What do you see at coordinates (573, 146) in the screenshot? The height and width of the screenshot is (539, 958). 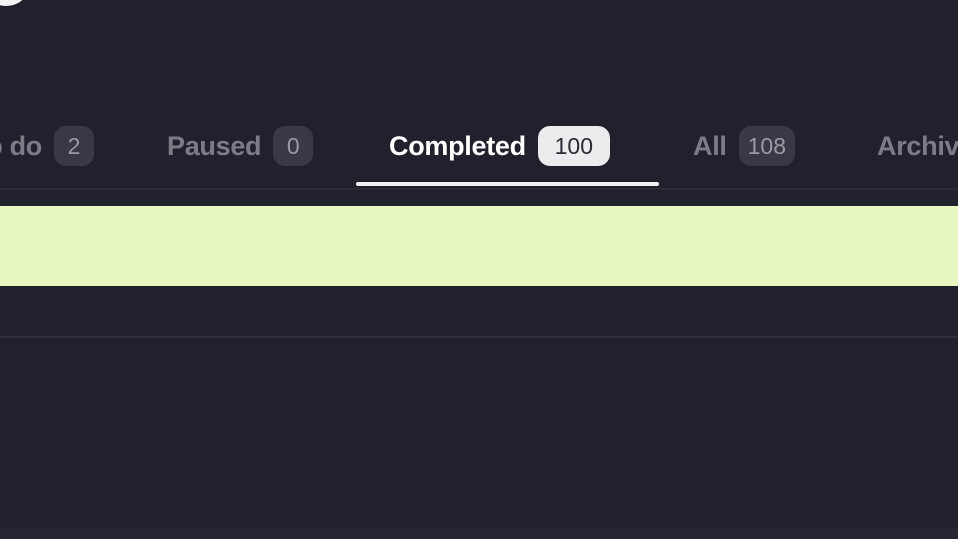 I see `tab-completed-count: 100` at bounding box center [573, 146].